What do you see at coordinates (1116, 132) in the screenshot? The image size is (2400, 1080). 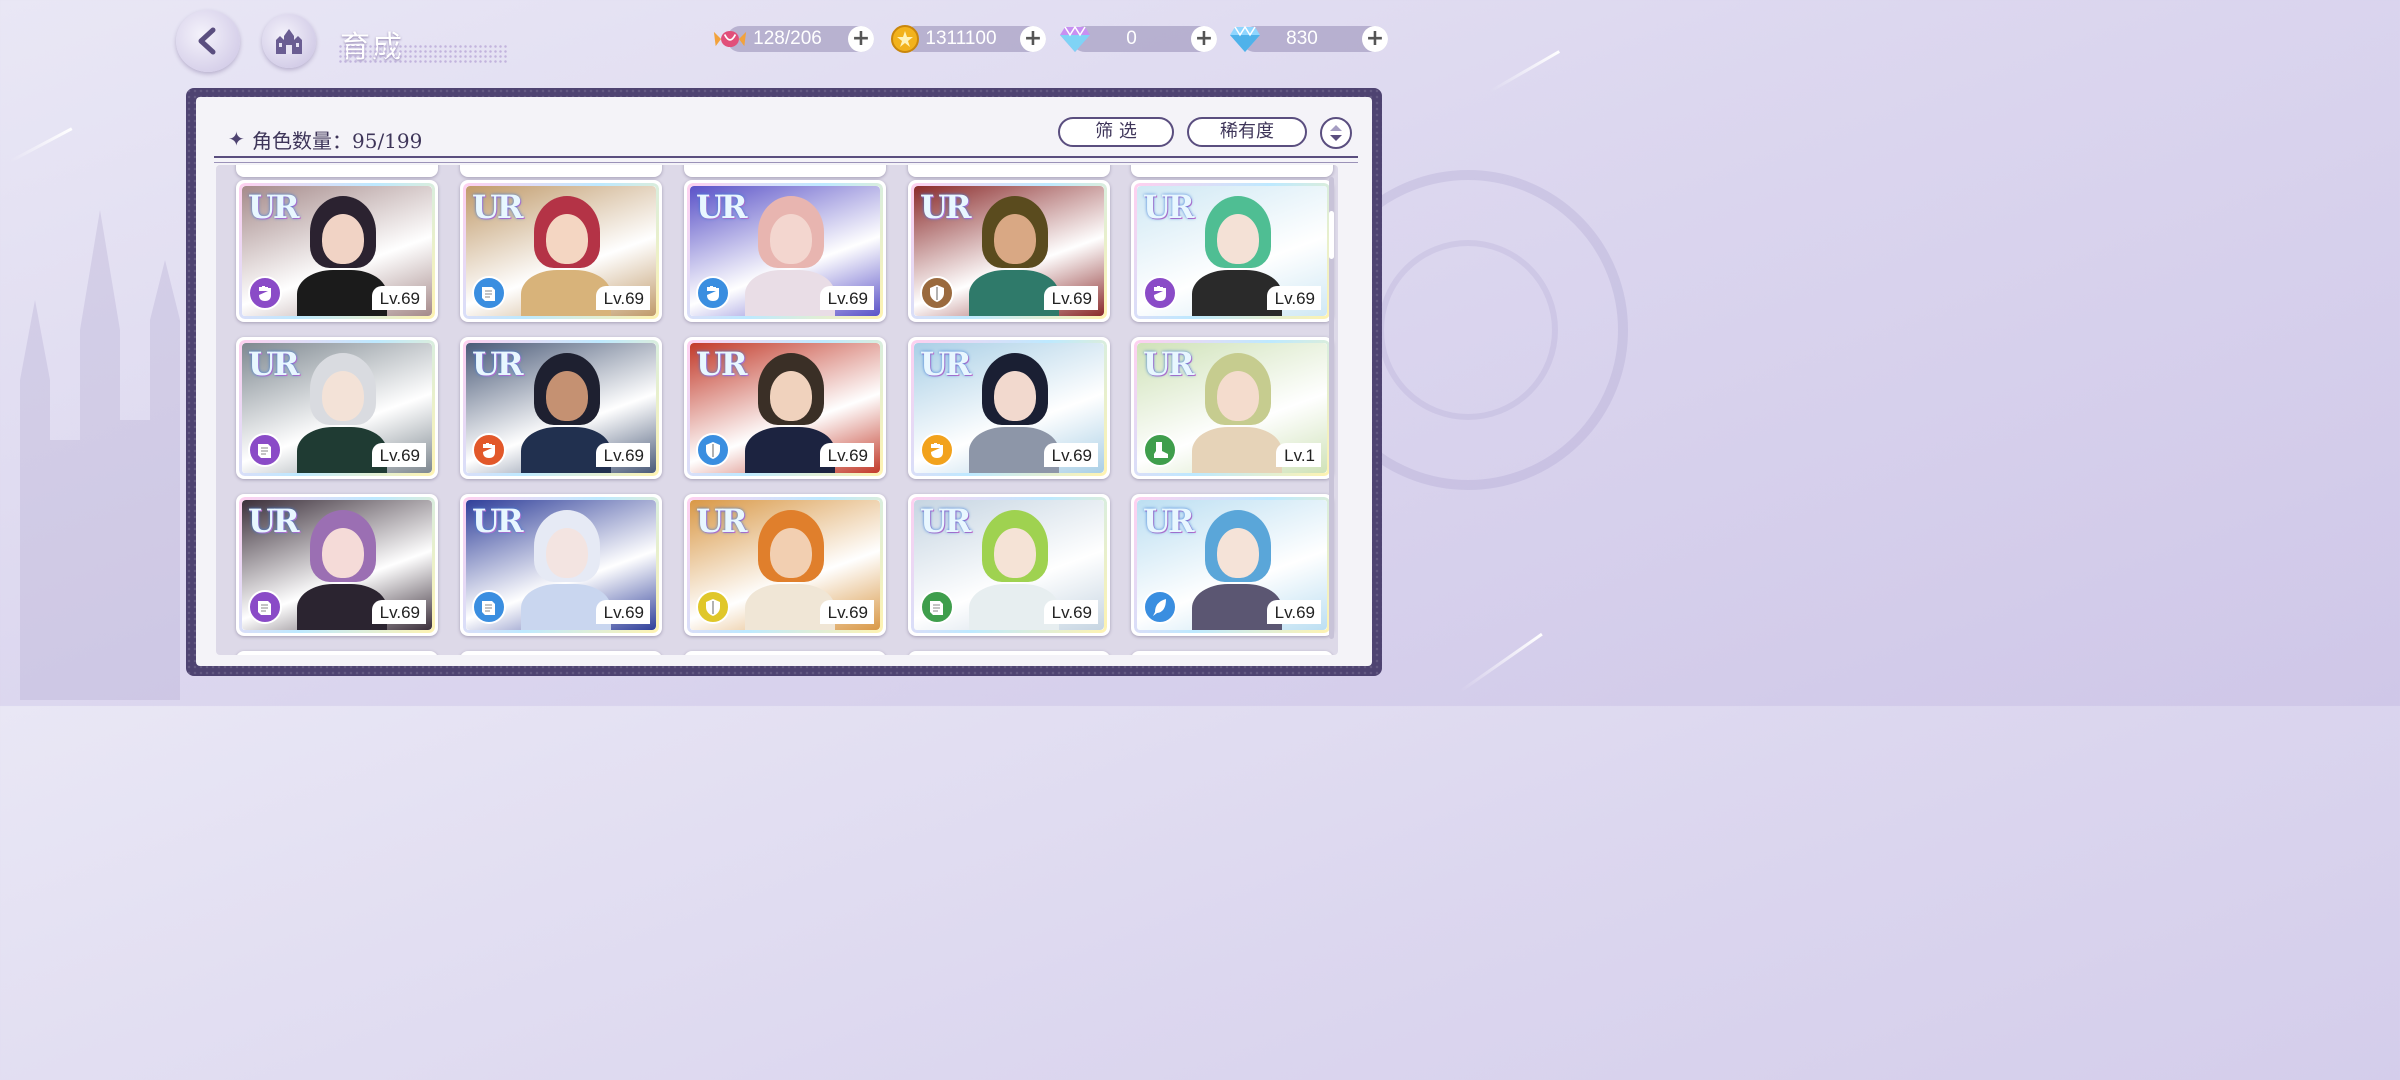 I see `filter-button: 筛 选` at bounding box center [1116, 132].